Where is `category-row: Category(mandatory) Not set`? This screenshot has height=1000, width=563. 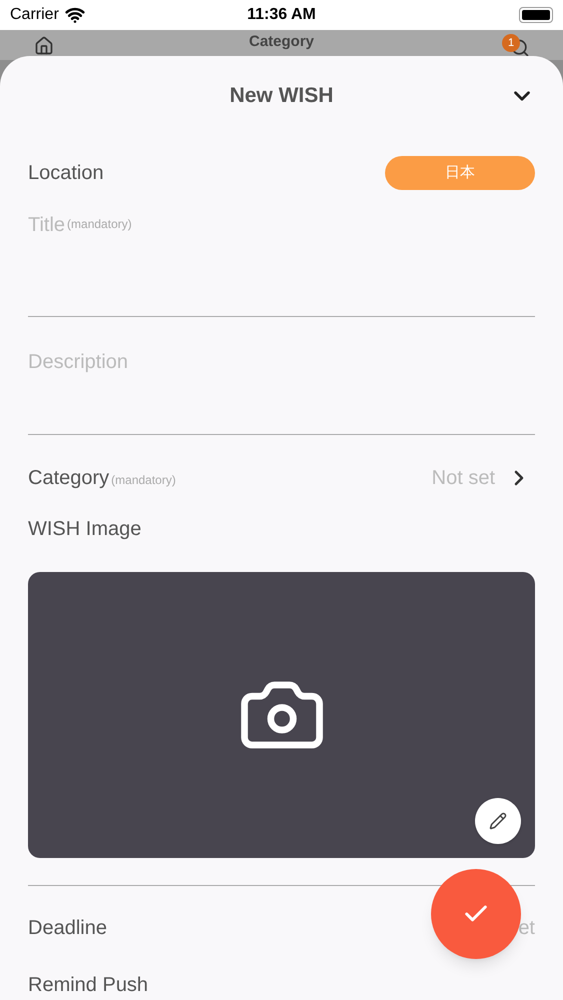 category-row: Category(mandatory) Not set is located at coordinates (281, 478).